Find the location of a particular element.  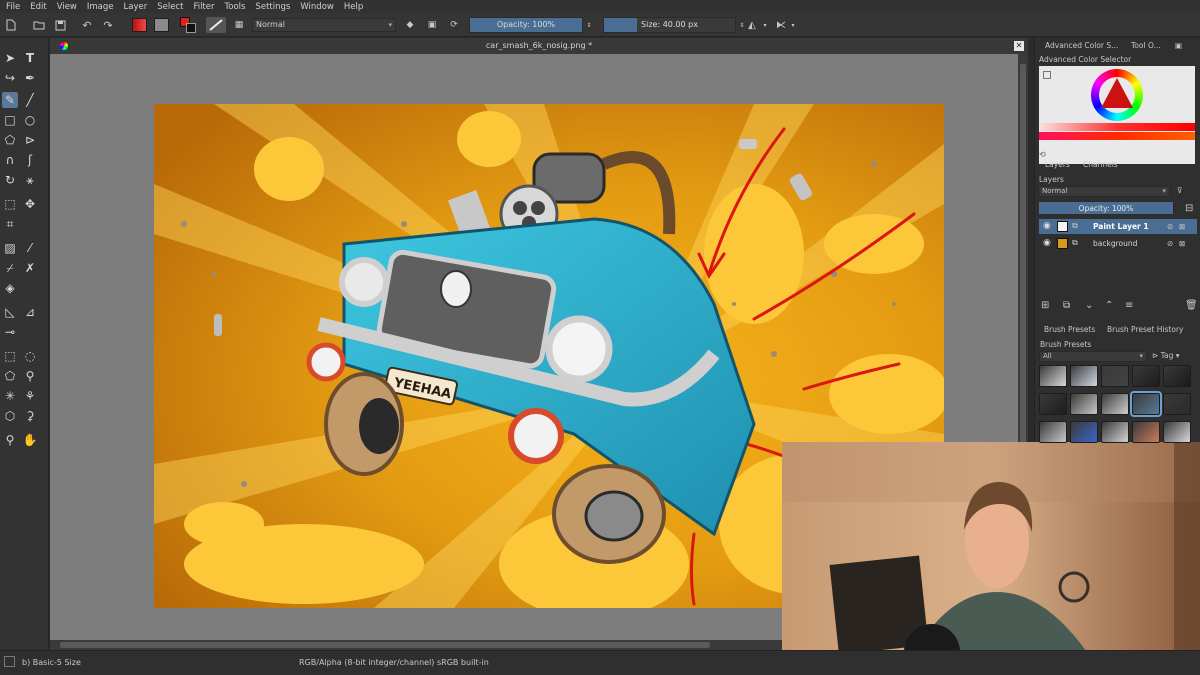

menu-file: File is located at coordinates (13, 7).